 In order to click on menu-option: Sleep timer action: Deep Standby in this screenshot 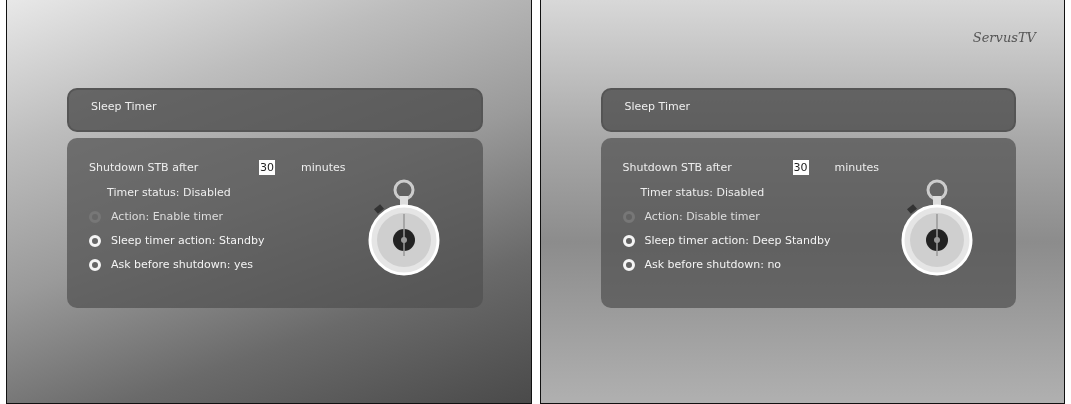, I will do `click(737, 240)`.